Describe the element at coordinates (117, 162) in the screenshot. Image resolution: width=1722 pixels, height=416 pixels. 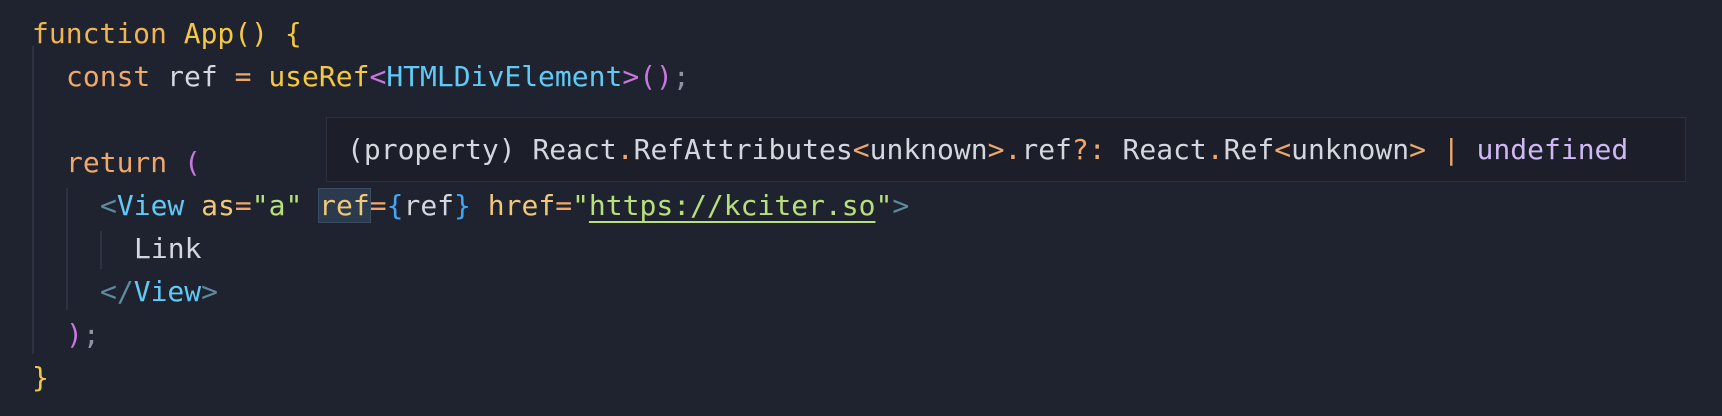
I see `keyword-return: return` at that location.